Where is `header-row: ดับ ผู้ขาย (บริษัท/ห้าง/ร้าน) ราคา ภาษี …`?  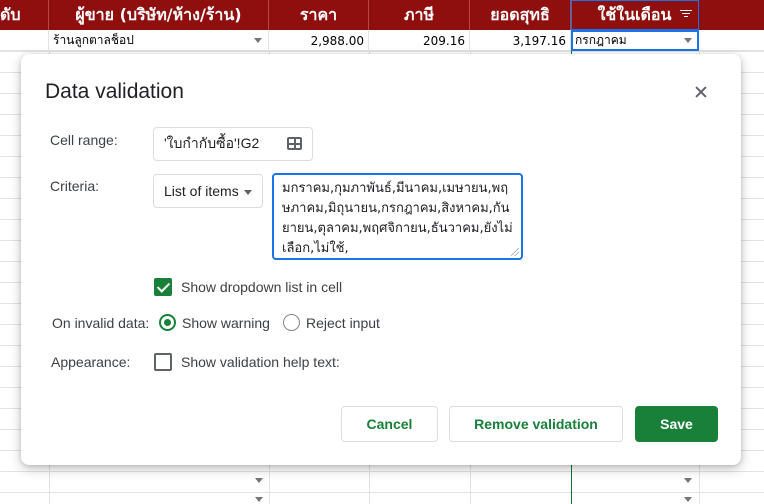 header-row: ดับ ผู้ขาย (บริษัท/ห้าง/ร้าน) ราคา ภาษี … is located at coordinates (382, 15).